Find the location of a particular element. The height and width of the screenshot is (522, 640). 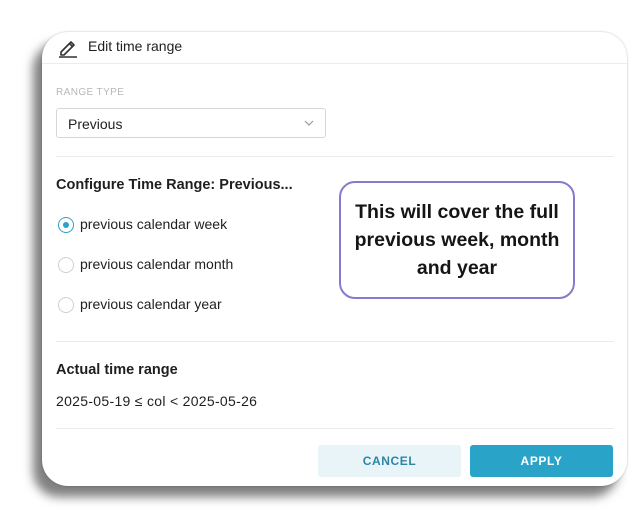

range-type-value: Previous is located at coordinates (95, 124).